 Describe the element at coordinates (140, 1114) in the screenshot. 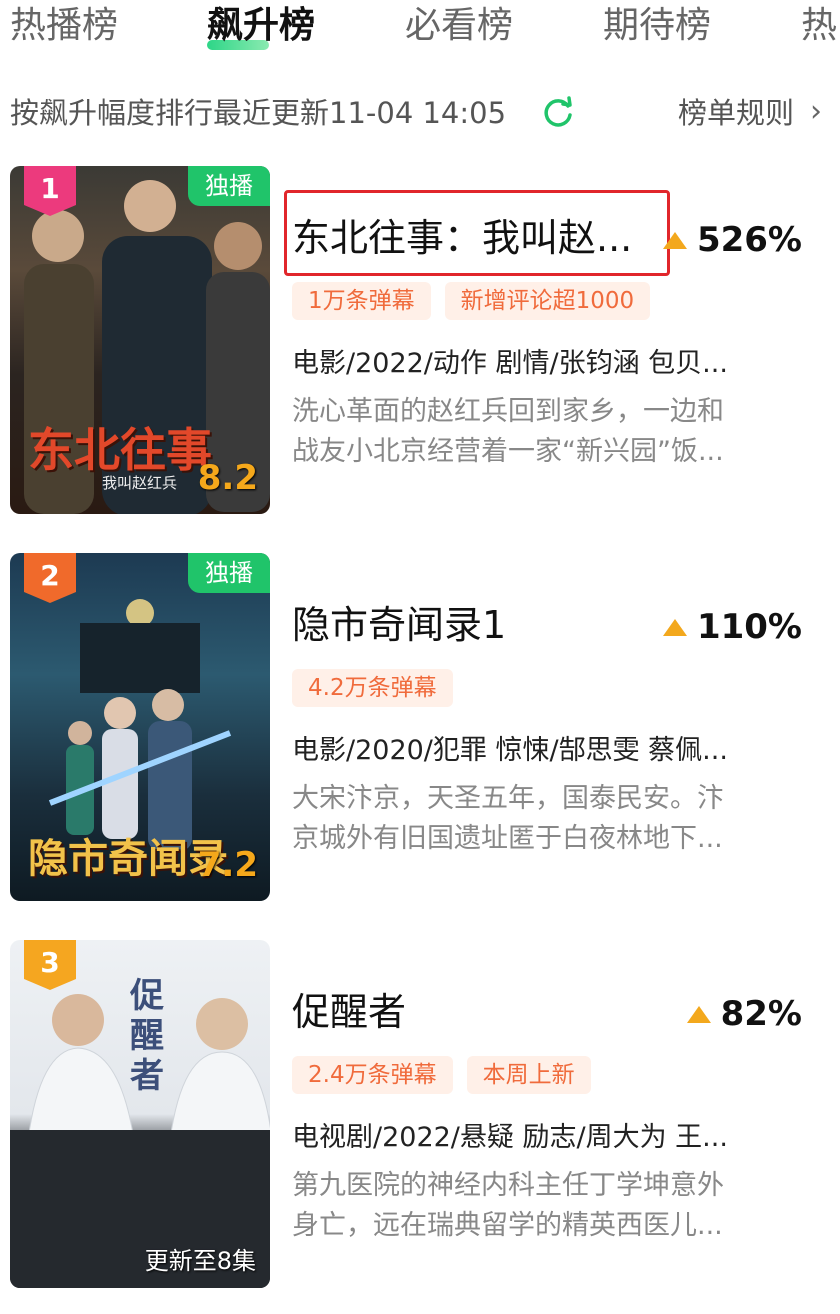

I see `poster: 3 促醒者 更新至8集` at that location.